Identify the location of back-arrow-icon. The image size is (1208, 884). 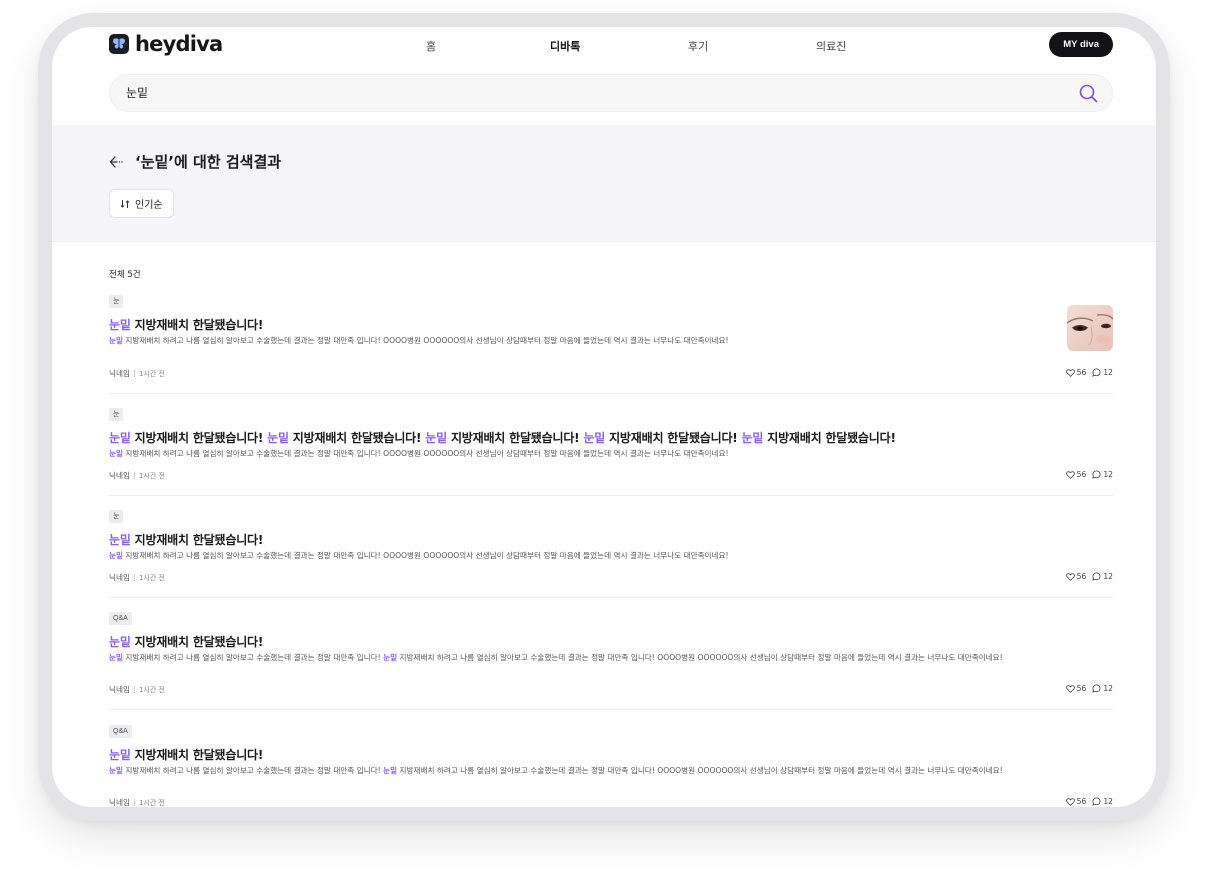
(117, 162).